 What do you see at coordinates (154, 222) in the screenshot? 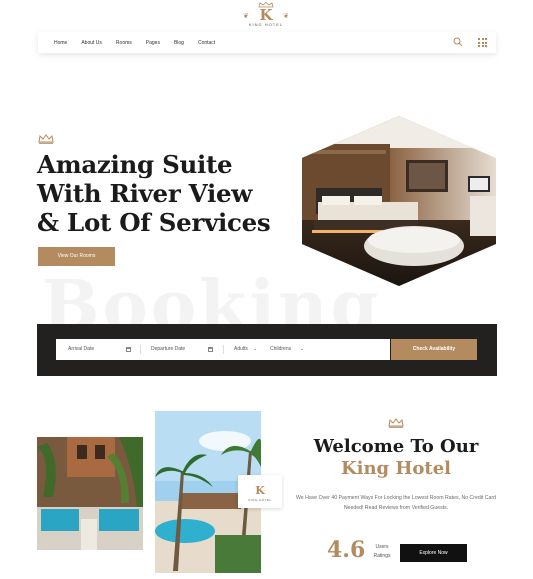
I see `hero-title-line: & Lot Of Services` at bounding box center [154, 222].